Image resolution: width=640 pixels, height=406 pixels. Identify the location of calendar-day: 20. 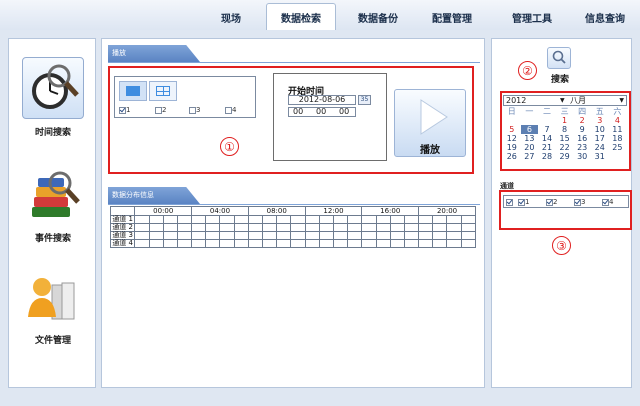
(530, 147).